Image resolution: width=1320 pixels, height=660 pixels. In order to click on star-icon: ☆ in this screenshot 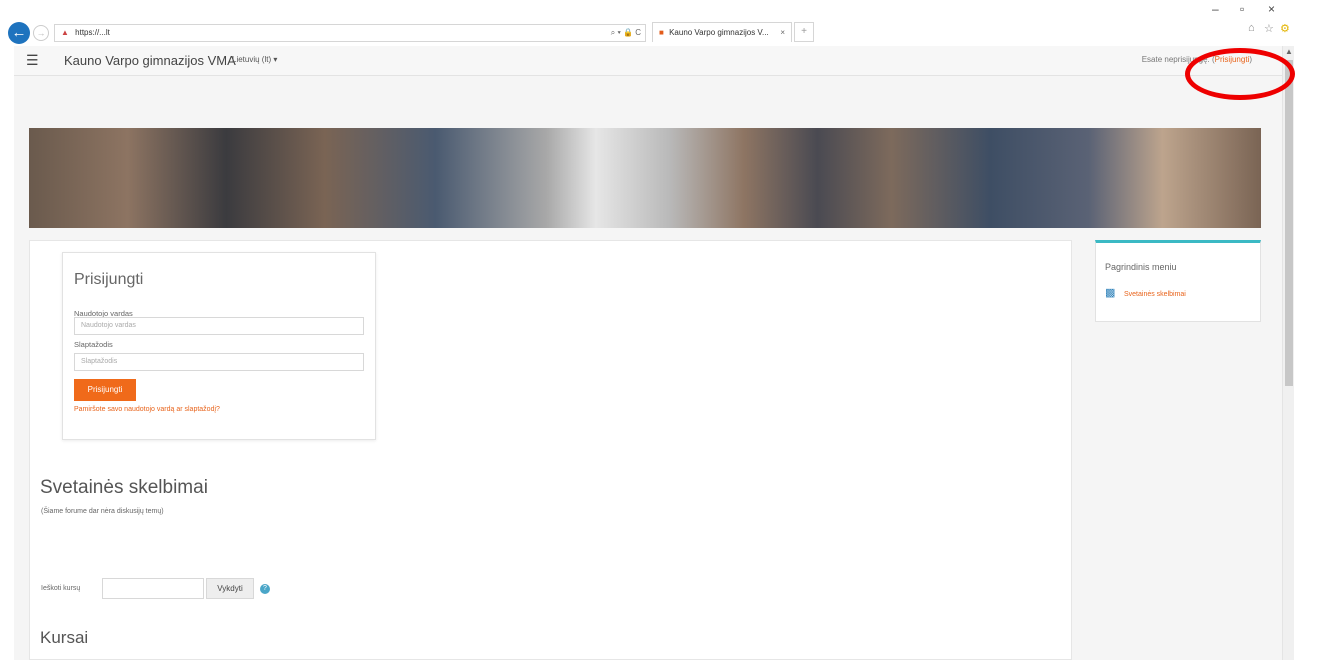, I will do `click(1269, 28)`.